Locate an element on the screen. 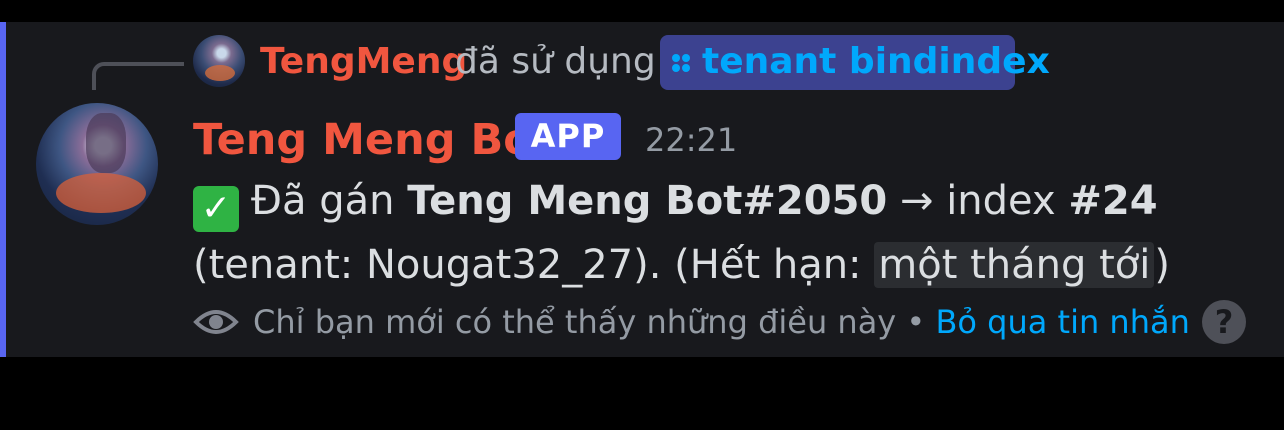 This screenshot has width=1284, height=430. top-bar is located at coordinates (642, 11).